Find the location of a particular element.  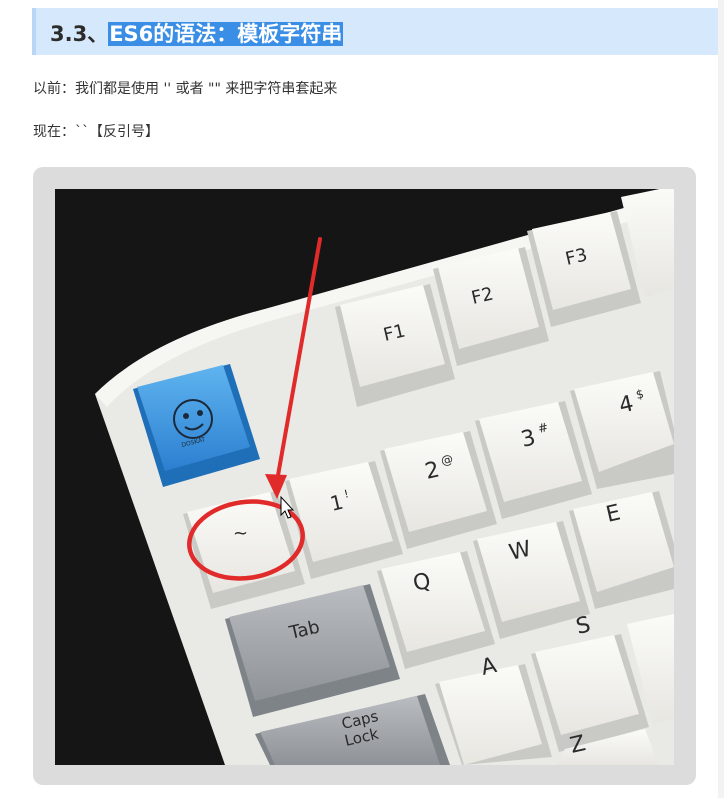

paragraph-now: 现在：``【反引号】 is located at coordinates (96, 132).